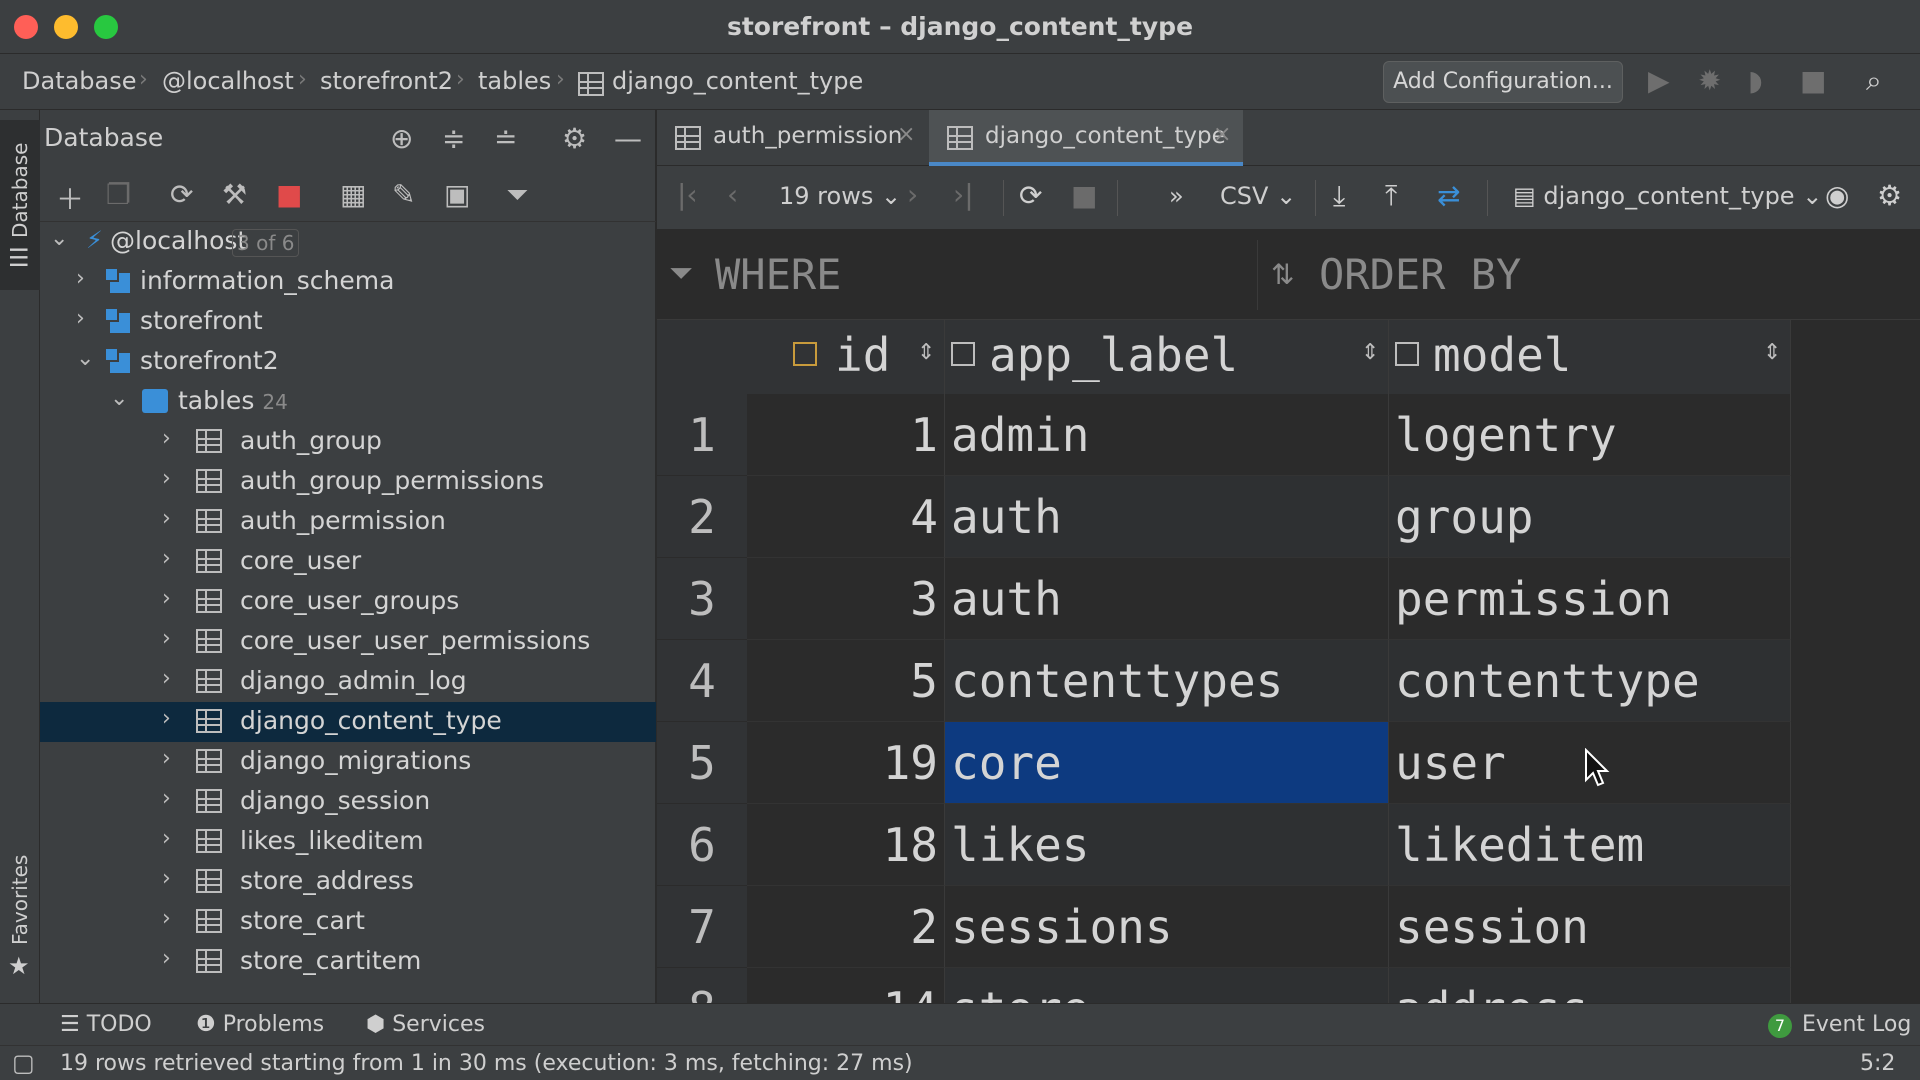  I want to click on rows-count-dropdown: 19 rows ⌄, so click(840, 196).